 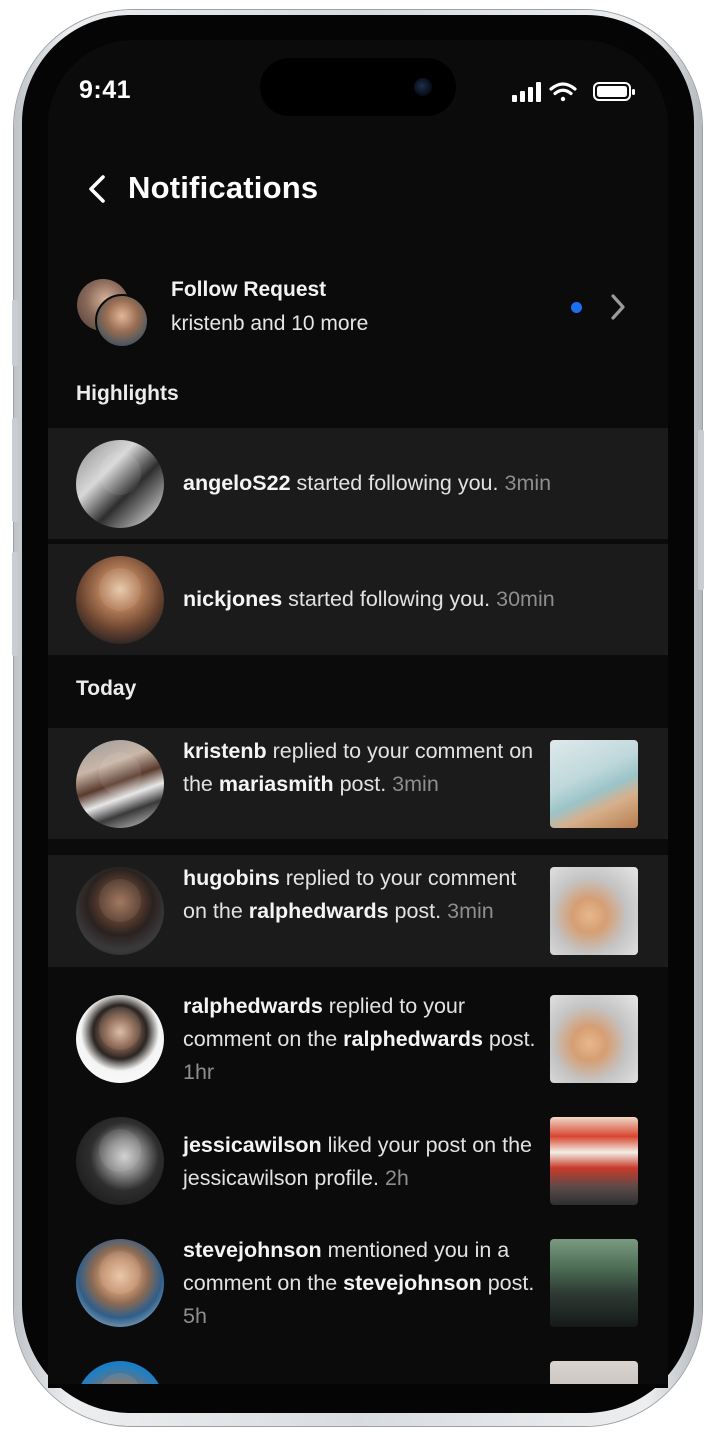 I want to click on wifi-icon, so click(x=563, y=92).